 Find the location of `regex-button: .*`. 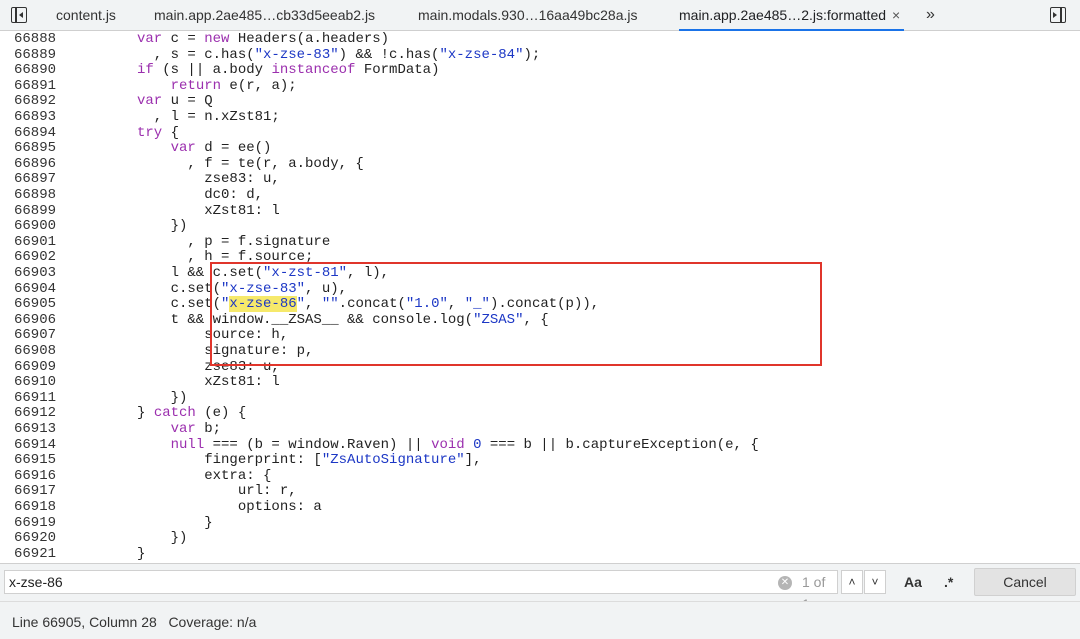

regex-button: .* is located at coordinates (948, 582).